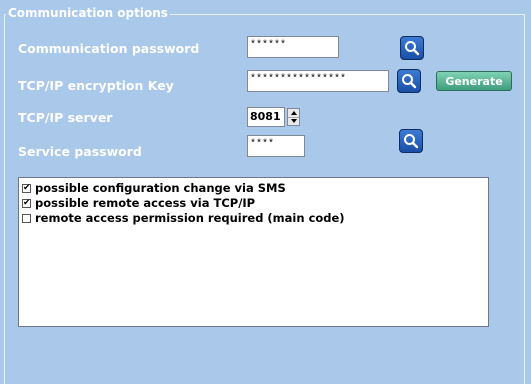 This screenshot has height=384, width=531. I want to click on option-sms-config: ✔ possible configuration change via SMS, so click(154, 188).